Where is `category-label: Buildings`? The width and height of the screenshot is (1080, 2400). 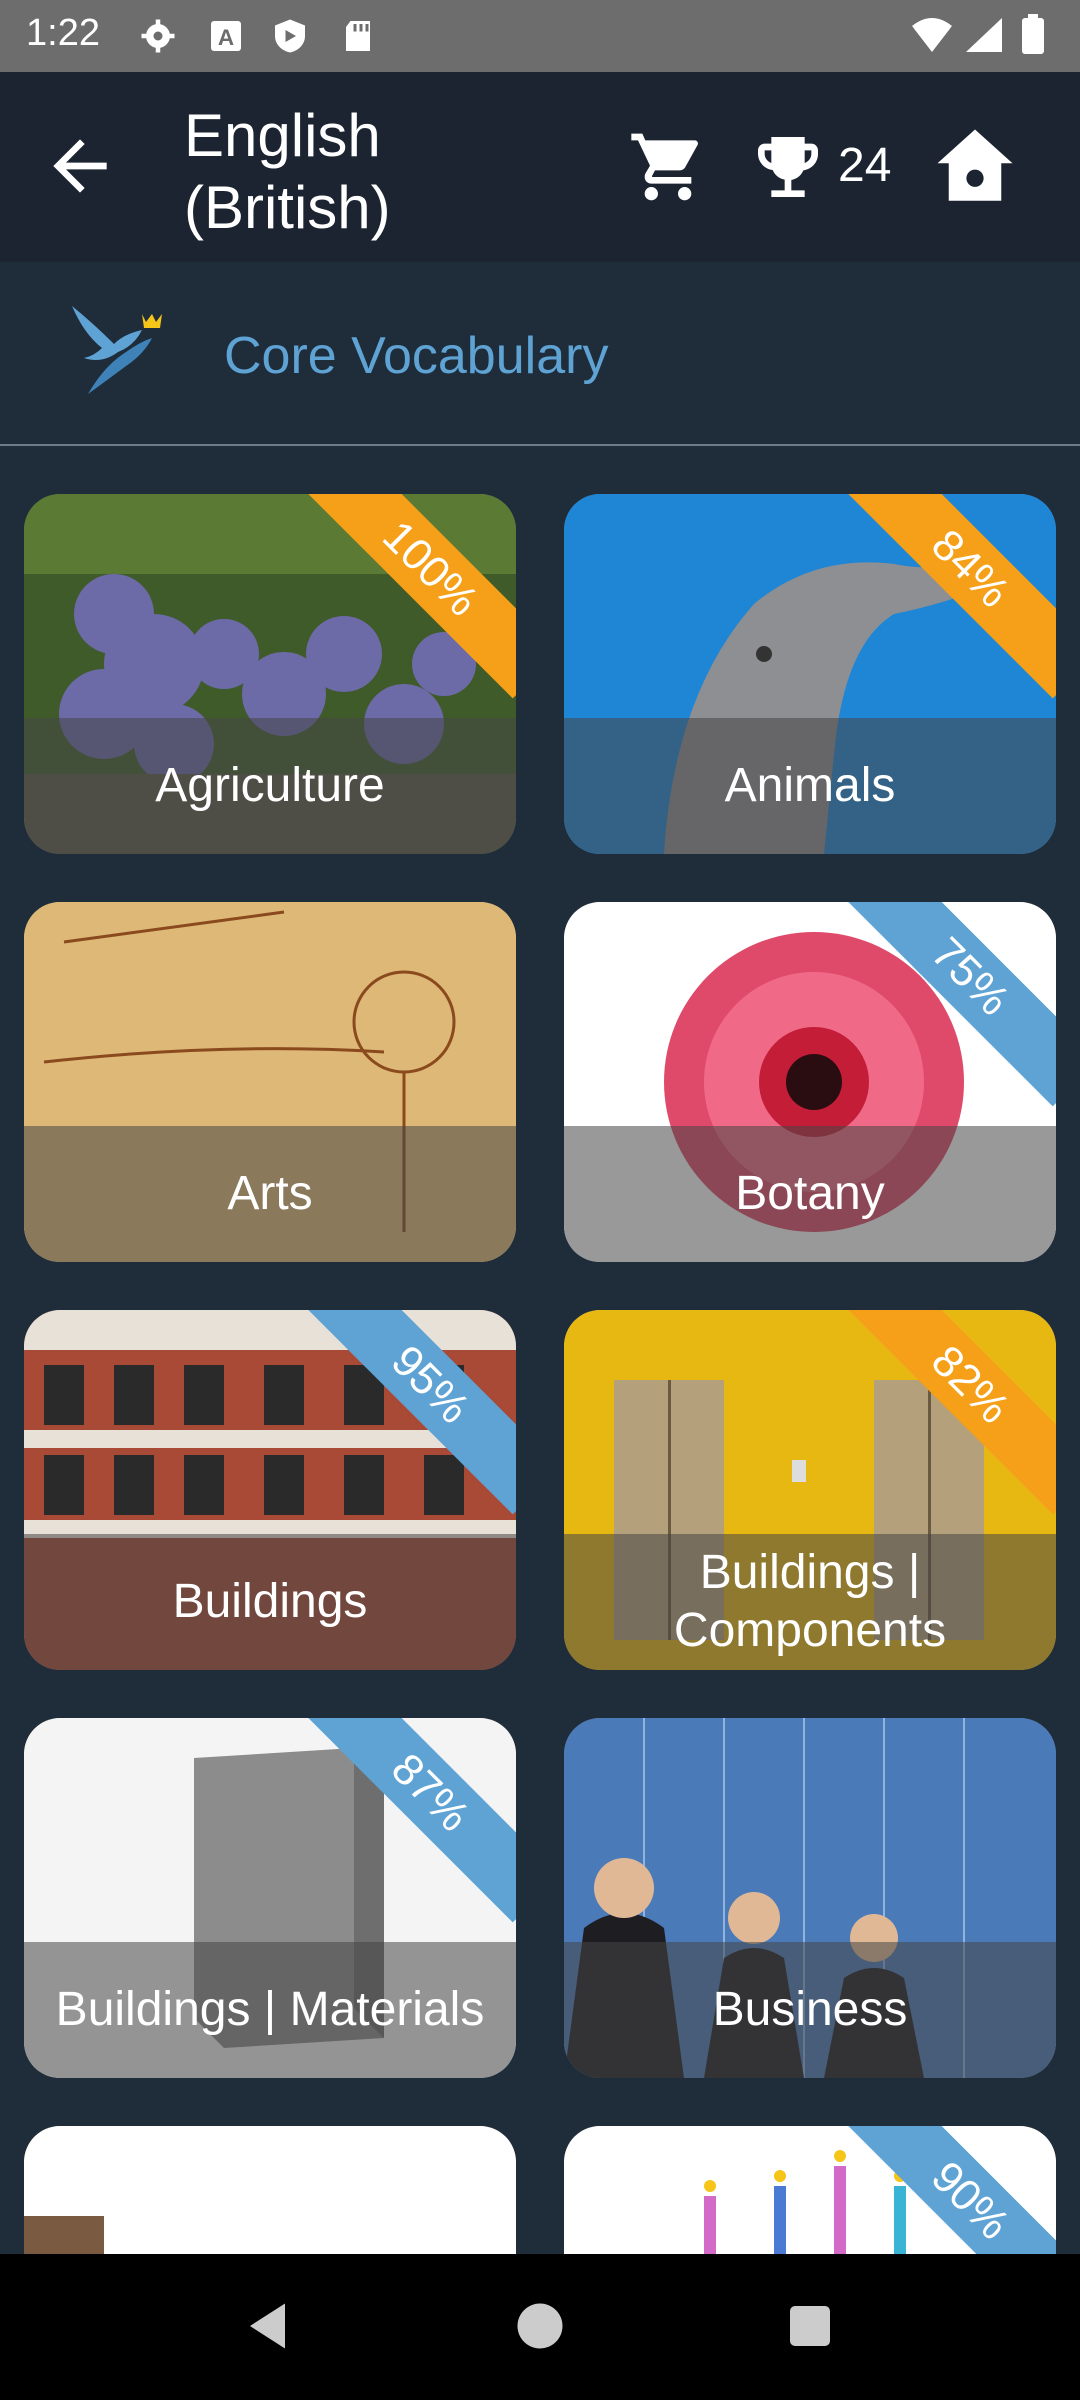
category-label: Buildings is located at coordinates (270, 1601).